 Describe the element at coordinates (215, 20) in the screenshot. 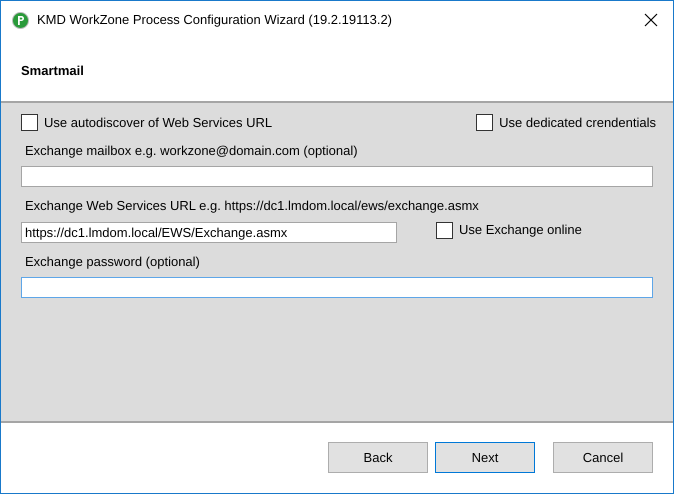

I see `window-title: KMD WorkZone Process Configuration Wizard (19.2.19113.2)` at that location.